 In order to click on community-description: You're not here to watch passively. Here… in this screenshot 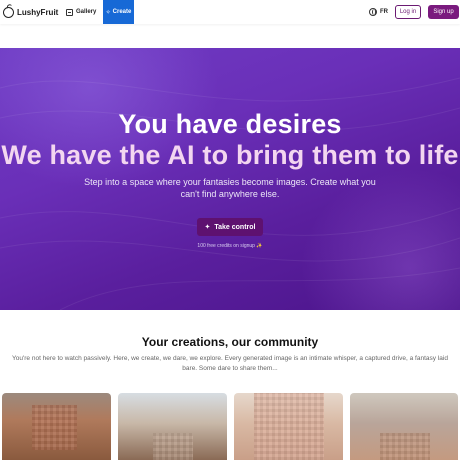, I will do `click(230, 363)`.